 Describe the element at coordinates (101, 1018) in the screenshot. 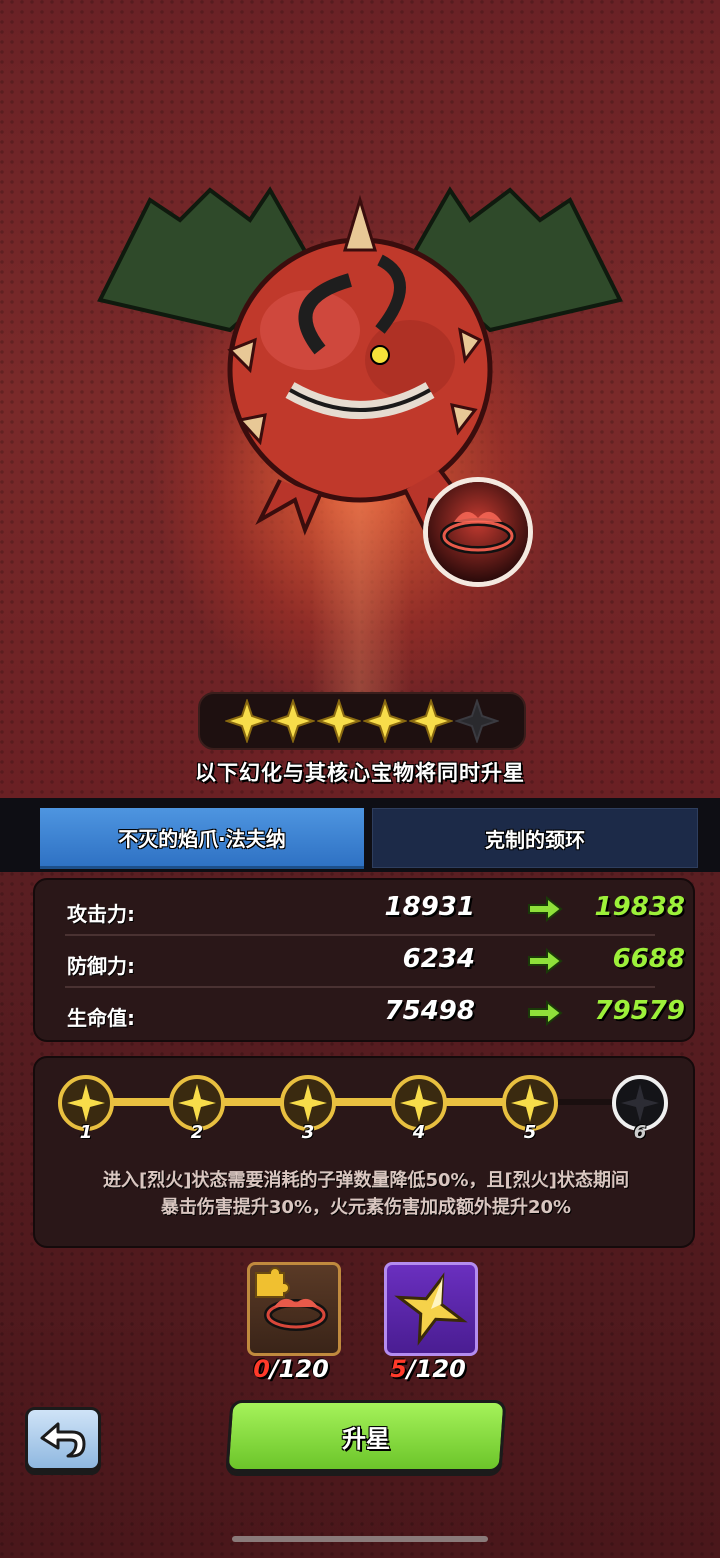

I see `stat-label: 生命值:` at that location.